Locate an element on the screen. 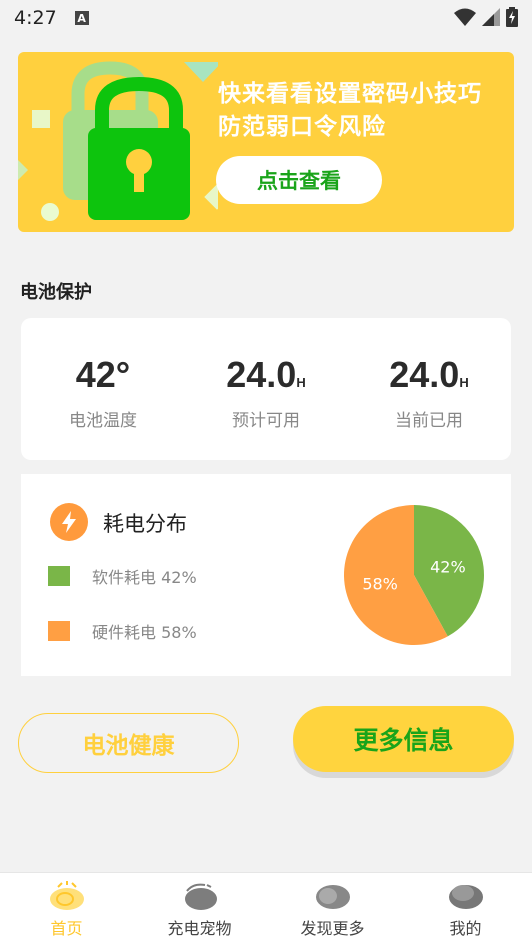 The width and height of the screenshot is (532, 945). tab-mine: 我的 is located at coordinates (465, 909).